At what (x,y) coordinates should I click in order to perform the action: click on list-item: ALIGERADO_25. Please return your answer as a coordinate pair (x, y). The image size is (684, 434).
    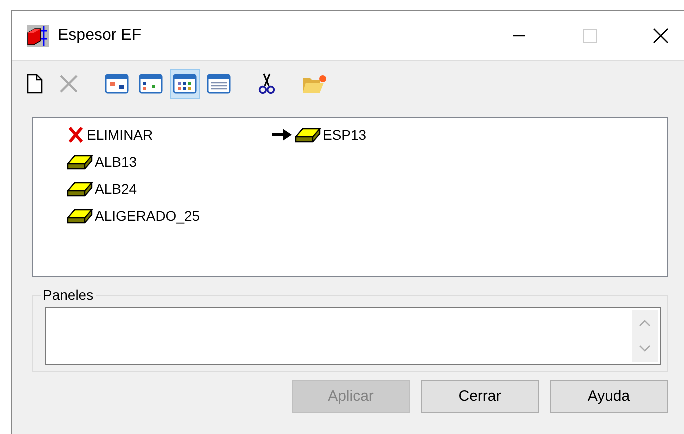
    Looking at the image, I should click on (162, 215).